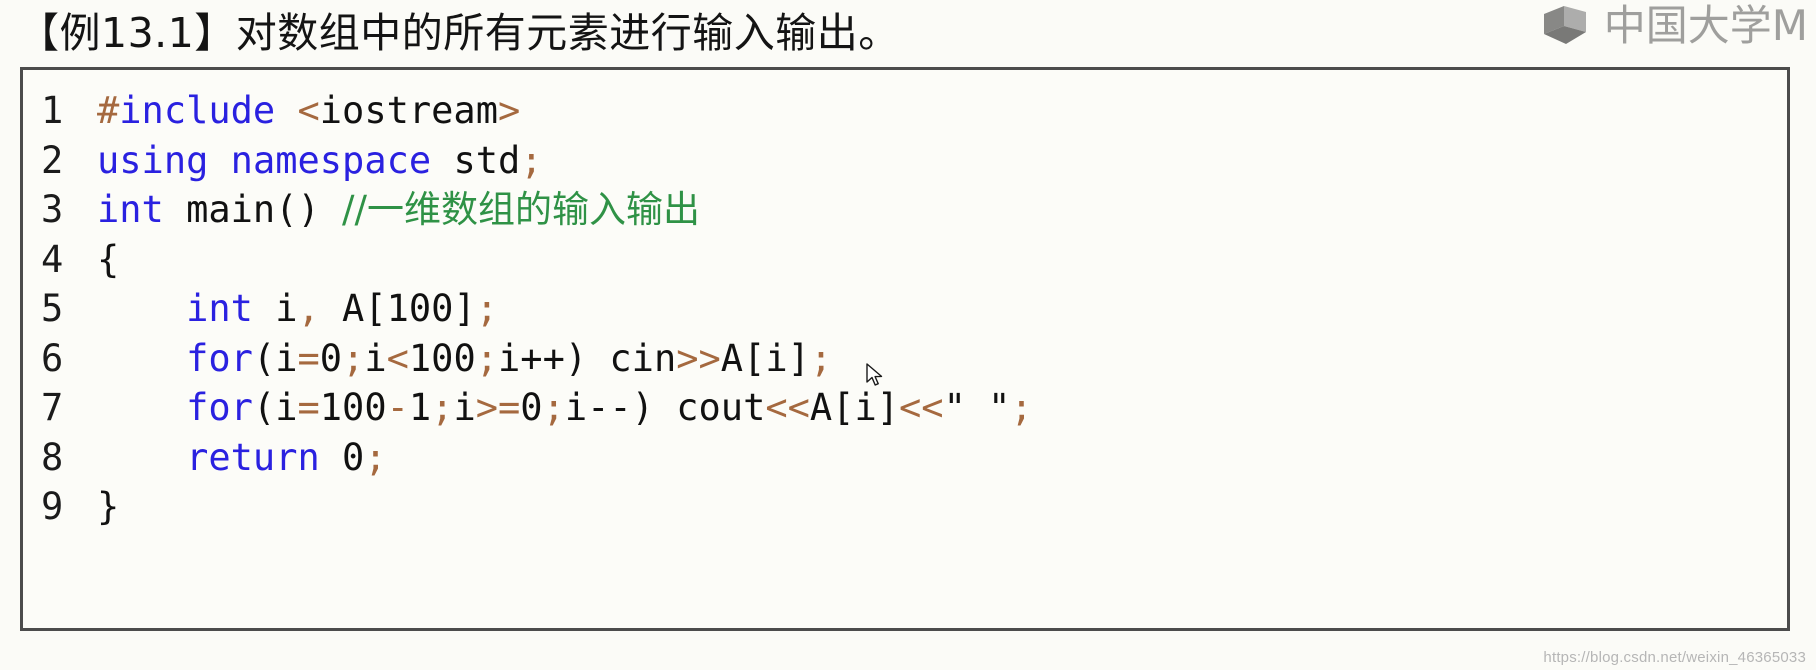 This screenshot has height=670, width=1816. What do you see at coordinates (420, 407) in the screenshot?
I see `code-token: 1` at bounding box center [420, 407].